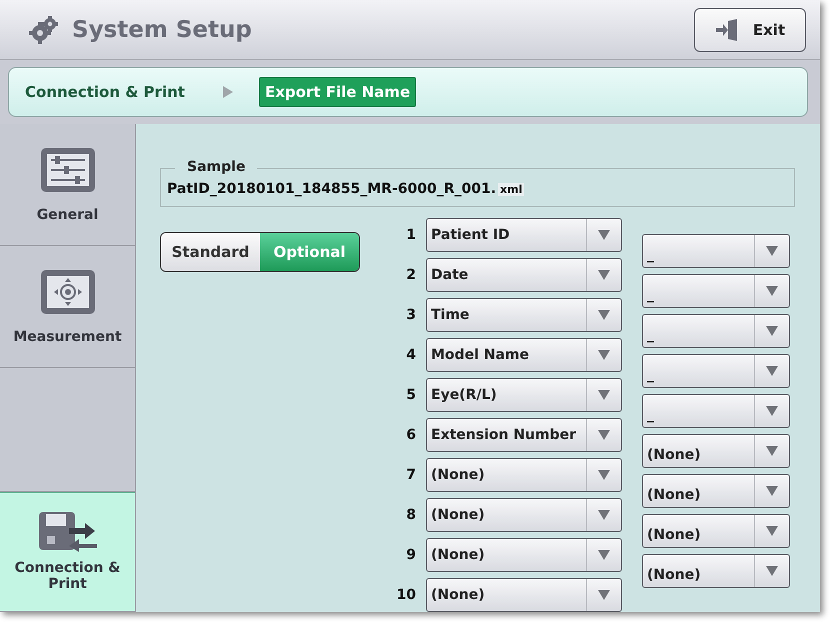 This screenshot has width=834, height=629. I want to click on breadcrumb-link: Connection & Print, so click(105, 92).